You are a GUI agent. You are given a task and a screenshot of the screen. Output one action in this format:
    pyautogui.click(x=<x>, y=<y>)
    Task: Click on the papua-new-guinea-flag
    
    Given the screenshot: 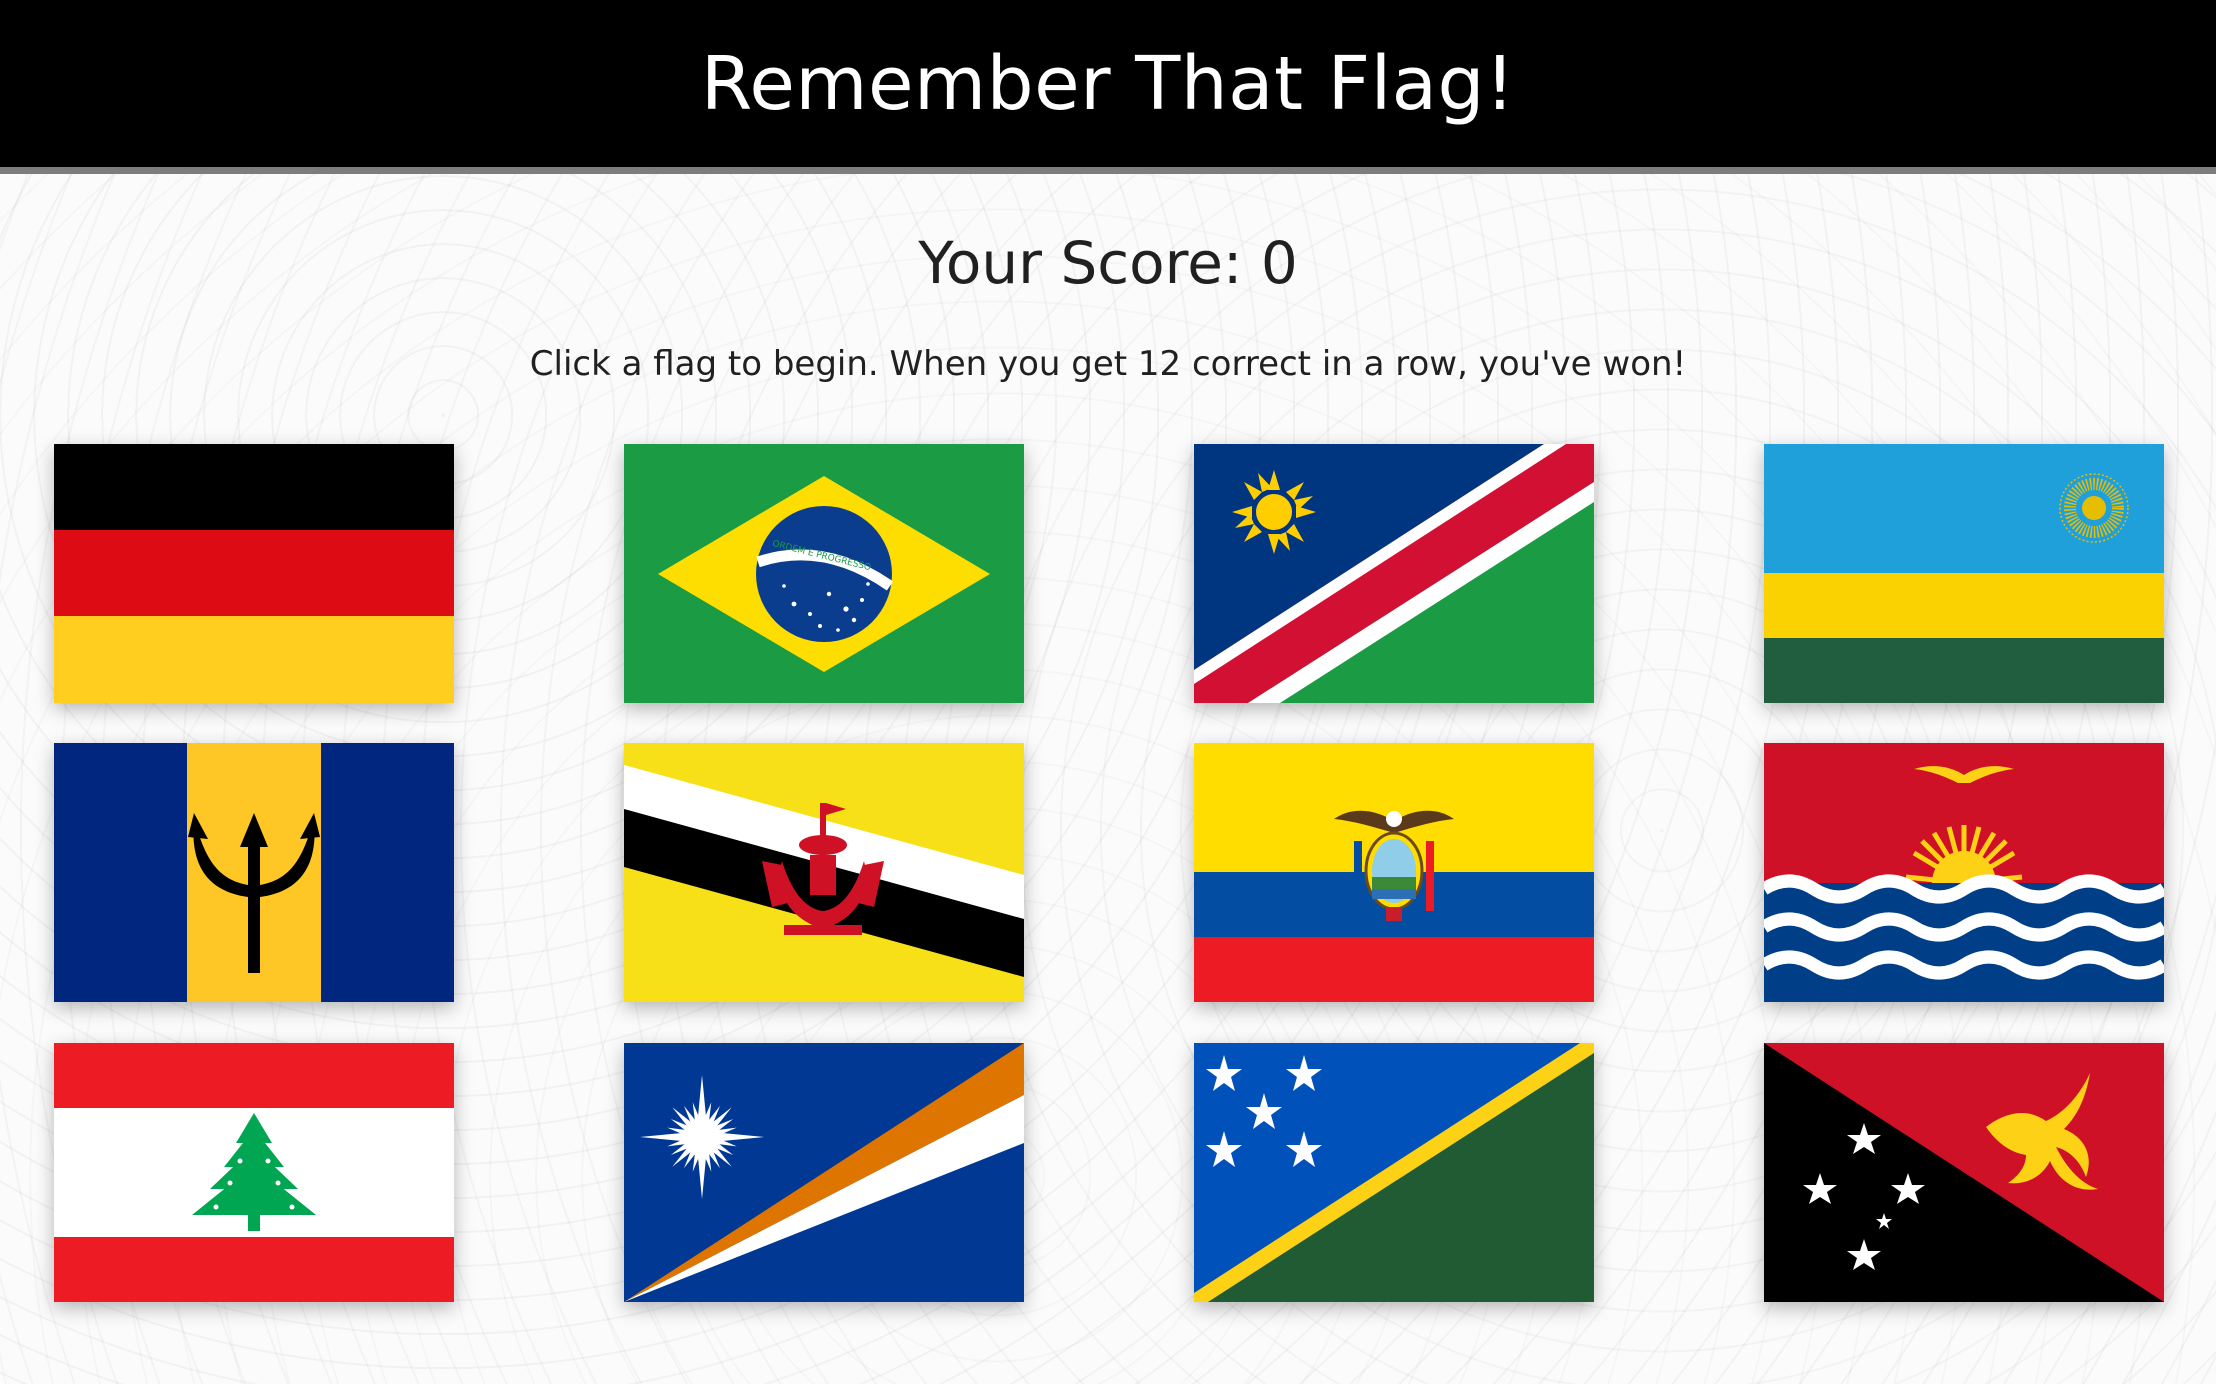 What is the action you would take?
    pyautogui.click(x=1964, y=1172)
    